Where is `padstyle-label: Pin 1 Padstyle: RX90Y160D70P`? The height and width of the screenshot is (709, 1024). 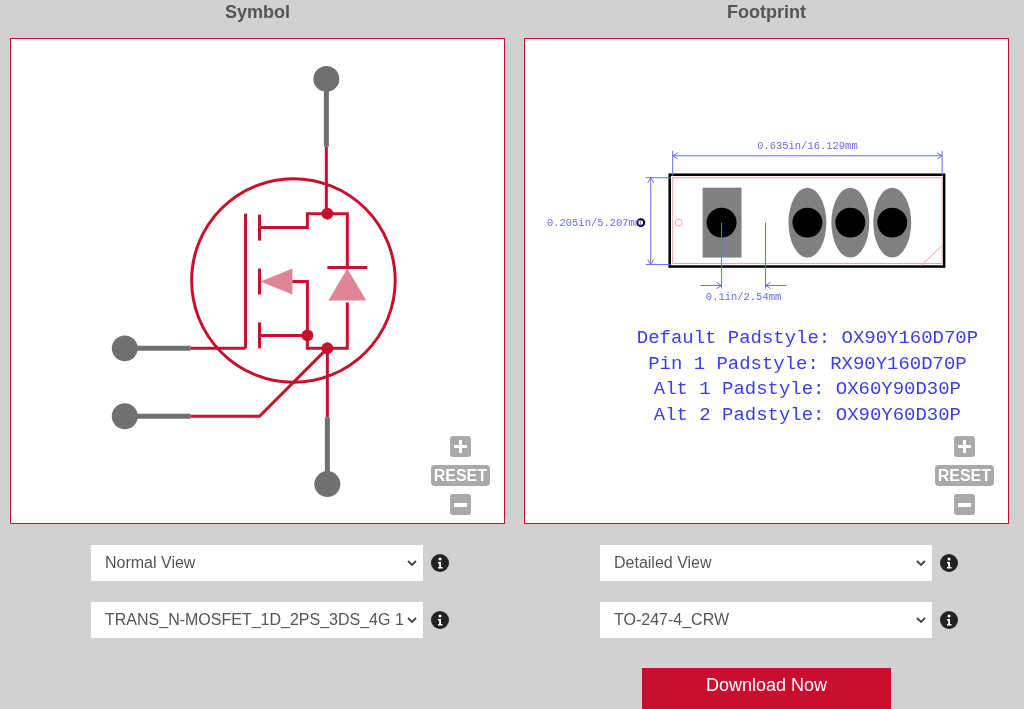
padstyle-label: Pin 1 Padstyle: RX90Y160D70P is located at coordinates (807, 363).